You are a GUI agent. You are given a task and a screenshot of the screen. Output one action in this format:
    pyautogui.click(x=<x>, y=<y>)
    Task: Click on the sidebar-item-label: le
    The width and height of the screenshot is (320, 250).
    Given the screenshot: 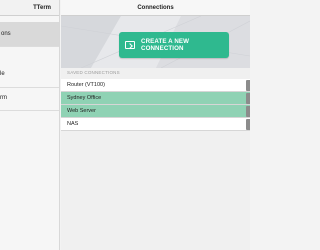 What is the action you would take?
    pyautogui.click(x=2, y=74)
    